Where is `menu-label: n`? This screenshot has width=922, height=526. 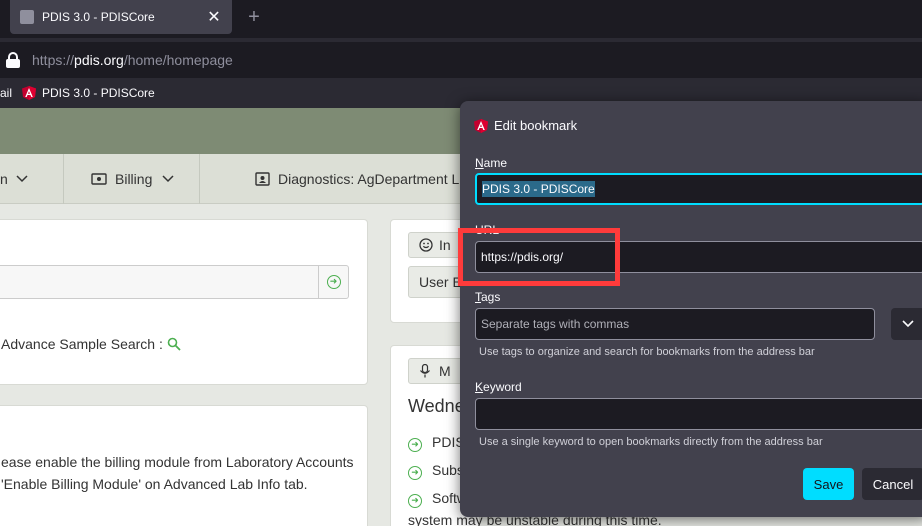 menu-label: n is located at coordinates (4, 179).